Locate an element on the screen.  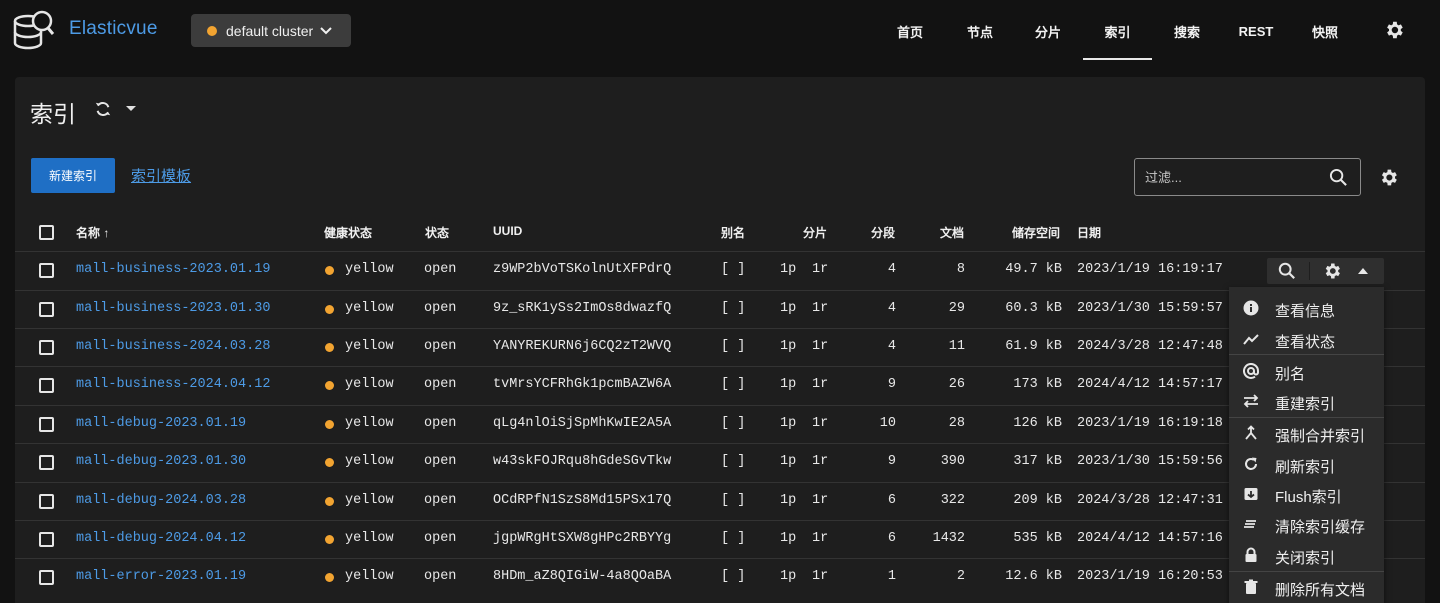
nav-indices: 索引 is located at coordinates (1117, 31).